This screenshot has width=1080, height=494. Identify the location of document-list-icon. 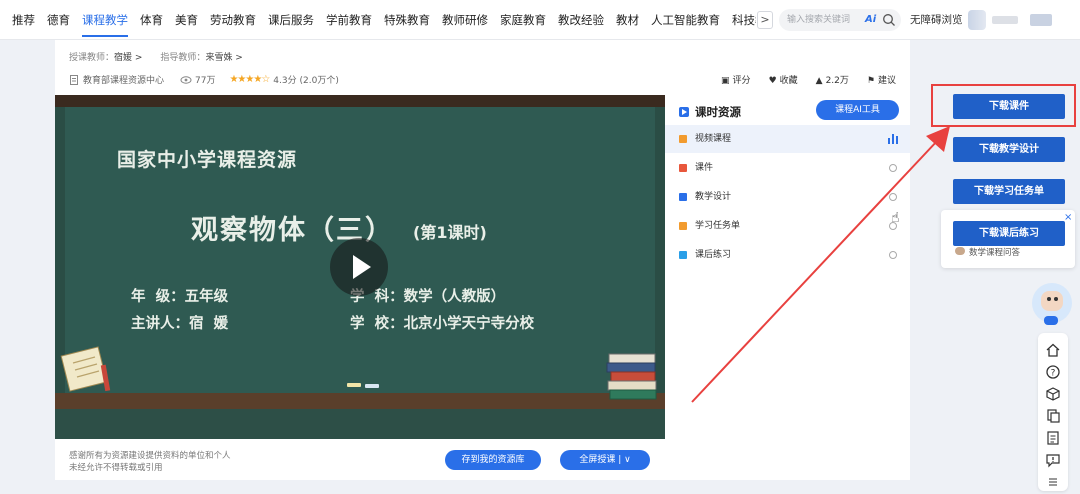
(1053, 438).